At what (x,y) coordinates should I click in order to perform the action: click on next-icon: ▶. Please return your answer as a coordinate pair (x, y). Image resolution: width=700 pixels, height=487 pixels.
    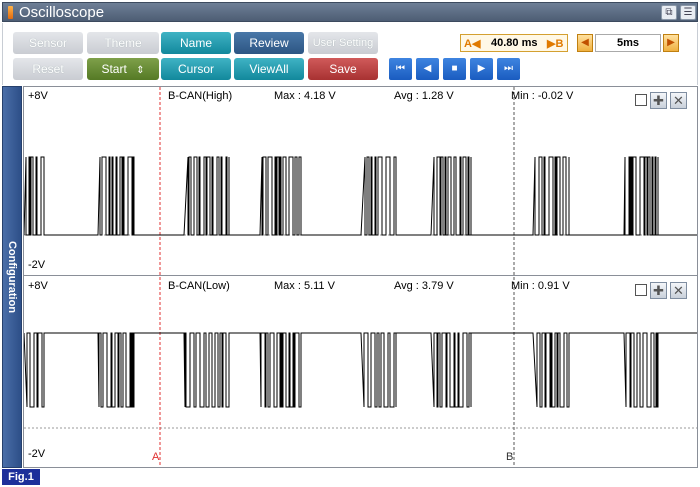
    Looking at the image, I should click on (481, 69).